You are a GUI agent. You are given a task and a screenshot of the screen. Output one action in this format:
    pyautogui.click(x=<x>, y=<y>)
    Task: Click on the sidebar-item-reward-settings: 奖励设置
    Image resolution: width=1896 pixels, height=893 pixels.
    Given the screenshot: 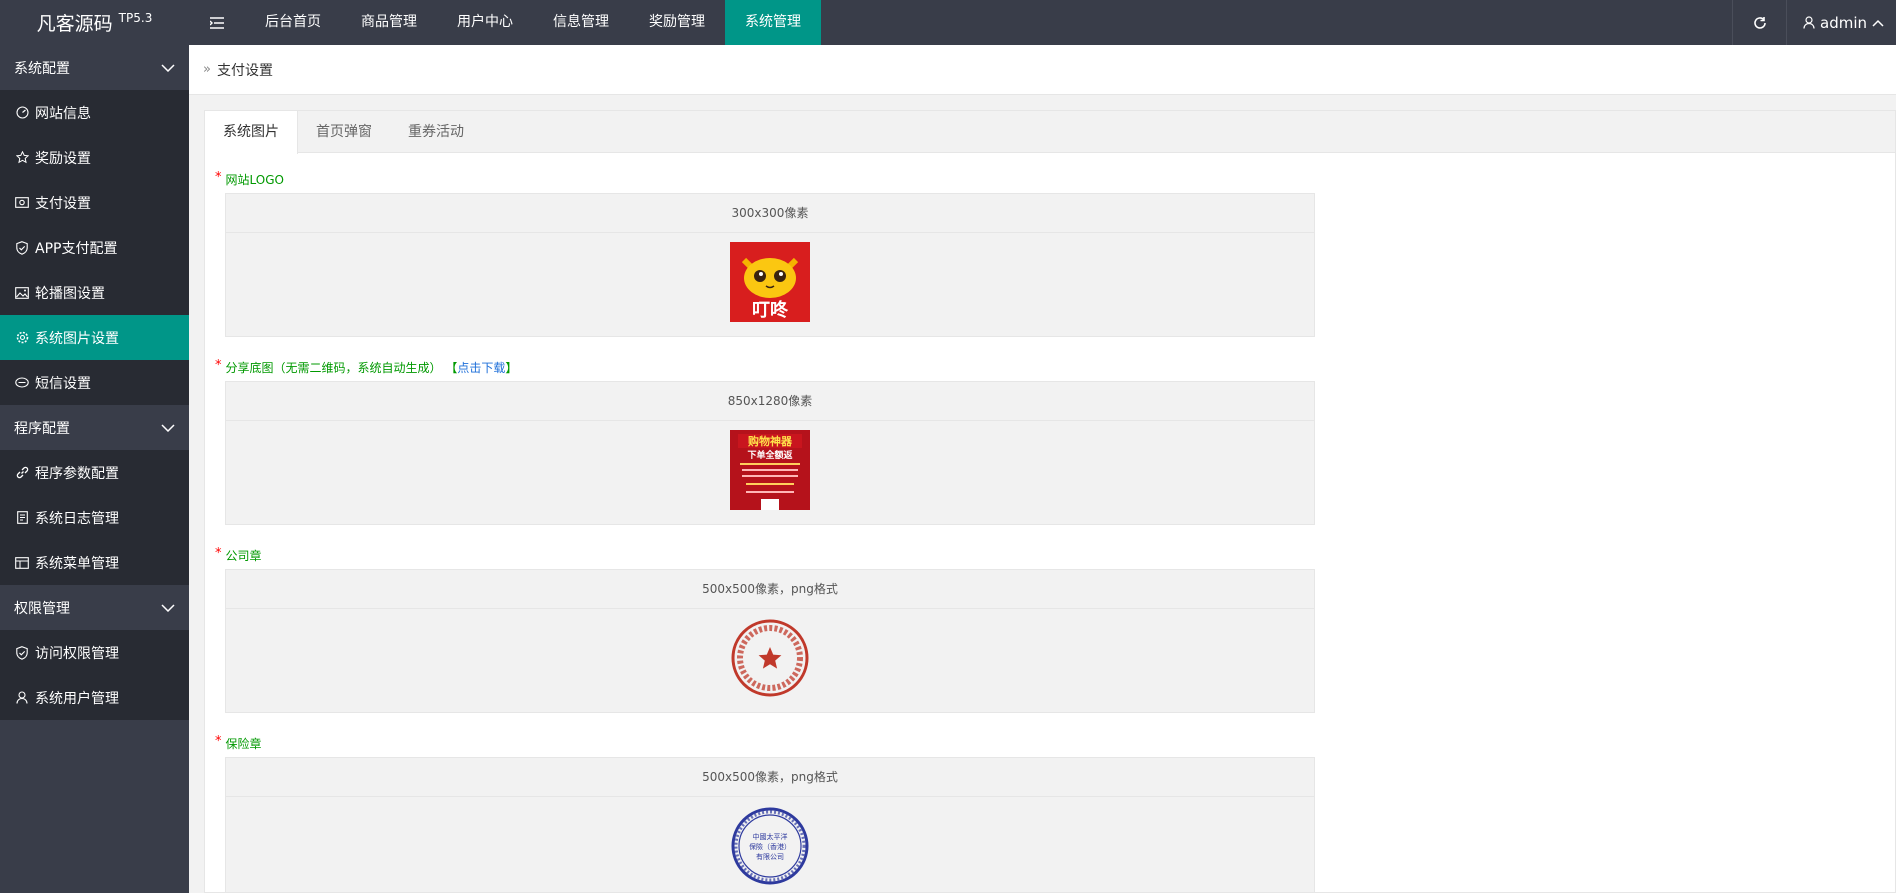 What is the action you would take?
    pyautogui.click(x=94, y=157)
    